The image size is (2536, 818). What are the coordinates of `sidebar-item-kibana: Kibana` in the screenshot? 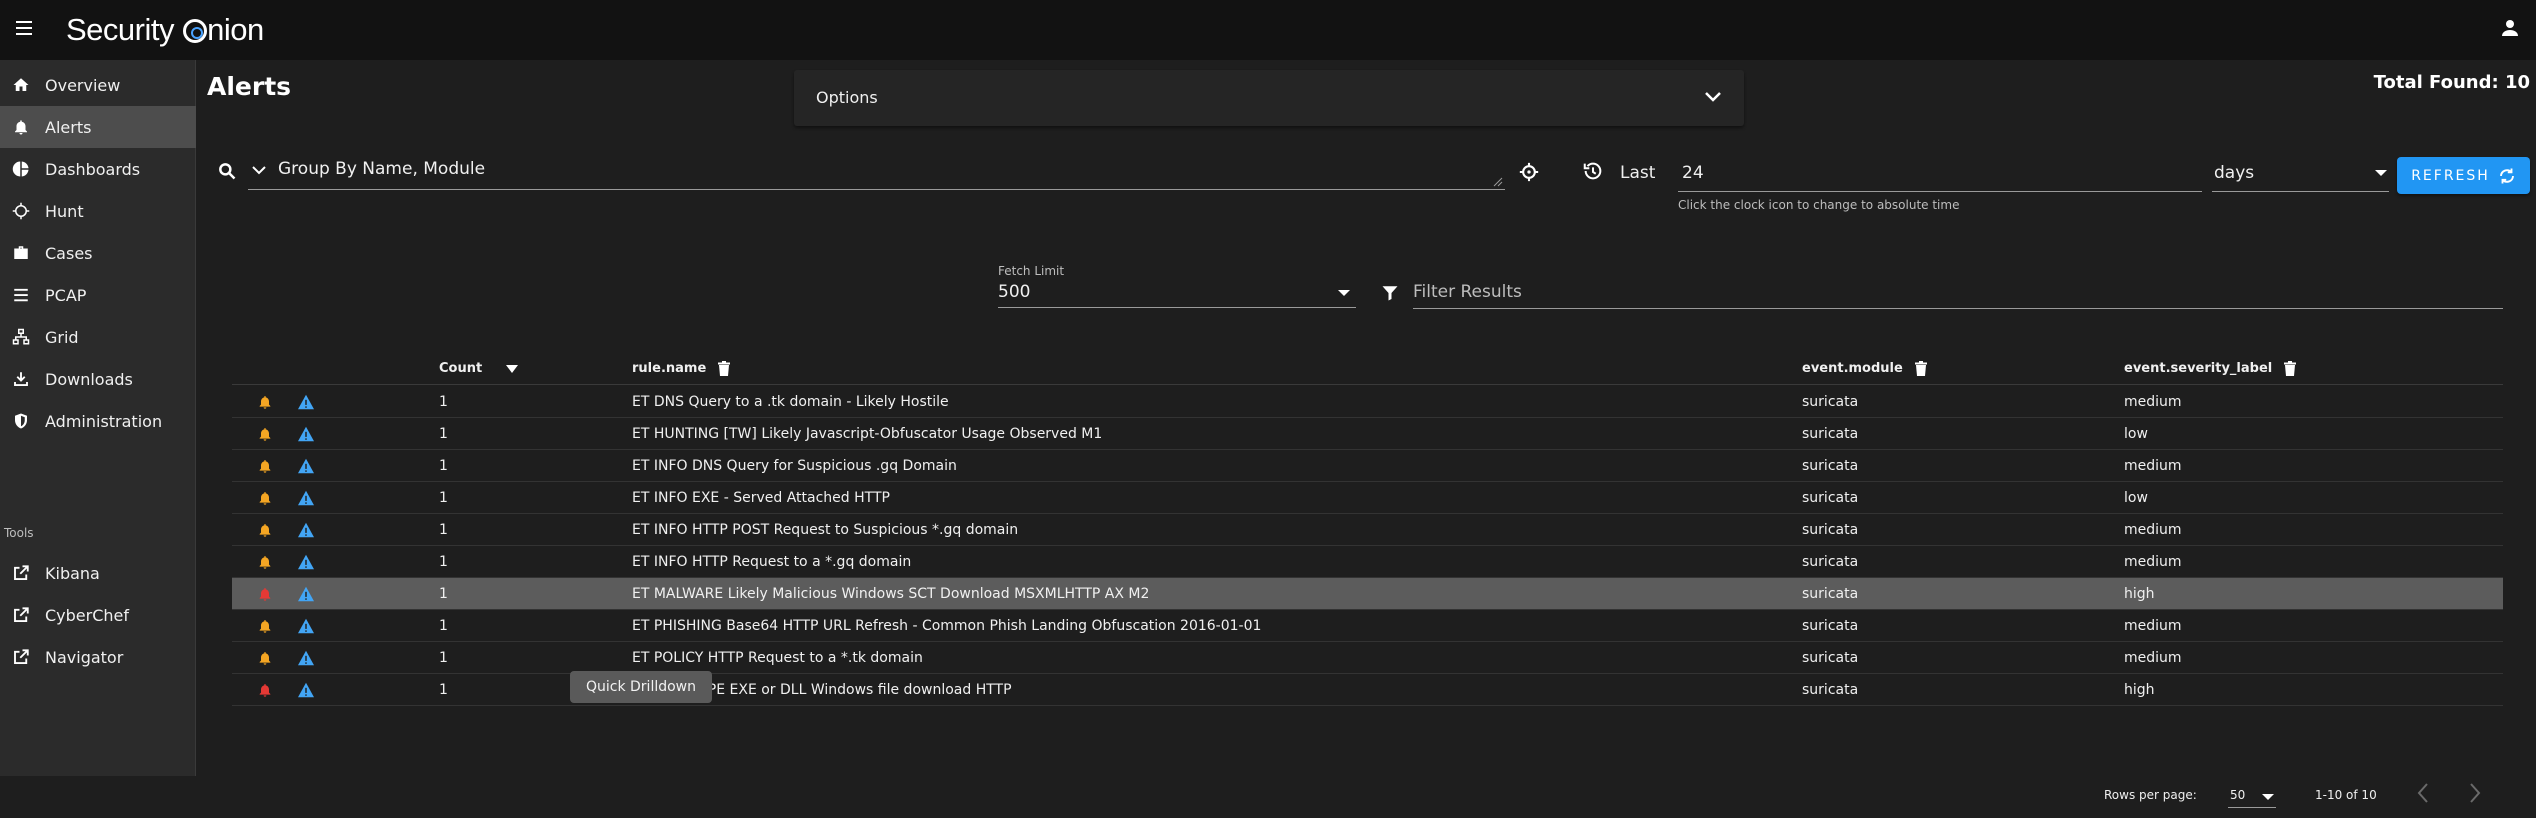 It's located at (98, 573).